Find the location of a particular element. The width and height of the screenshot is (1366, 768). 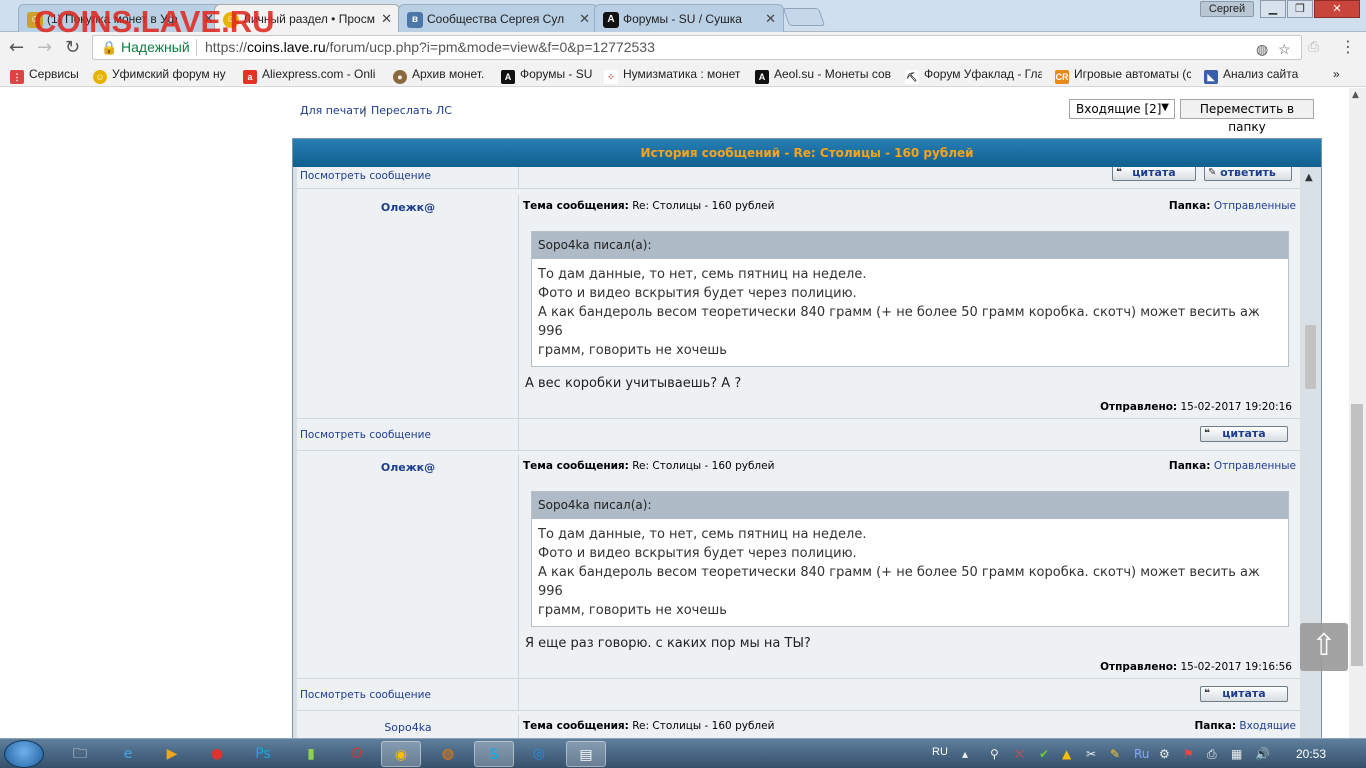

gear-icon: ⚙ is located at coordinates (1164, 754).